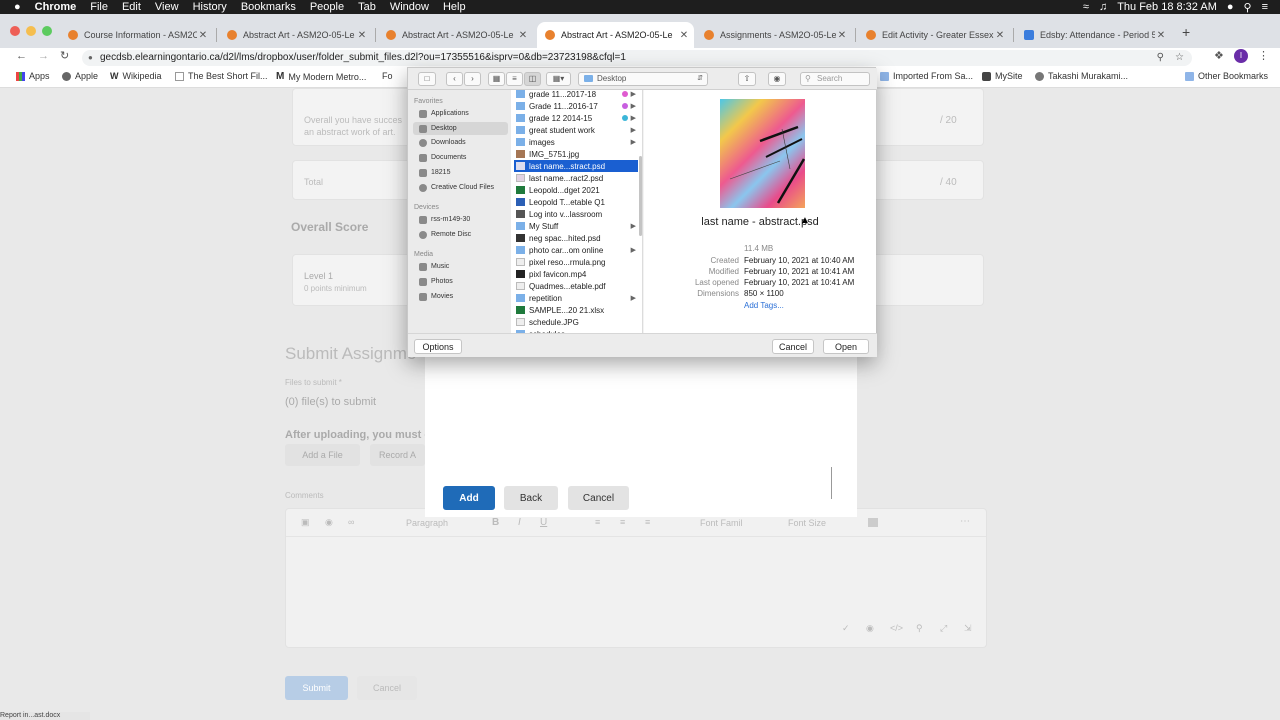 This screenshot has height=720, width=1280. Describe the element at coordinates (1230, 7) in the screenshot. I see `user-icon: ●` at that location.